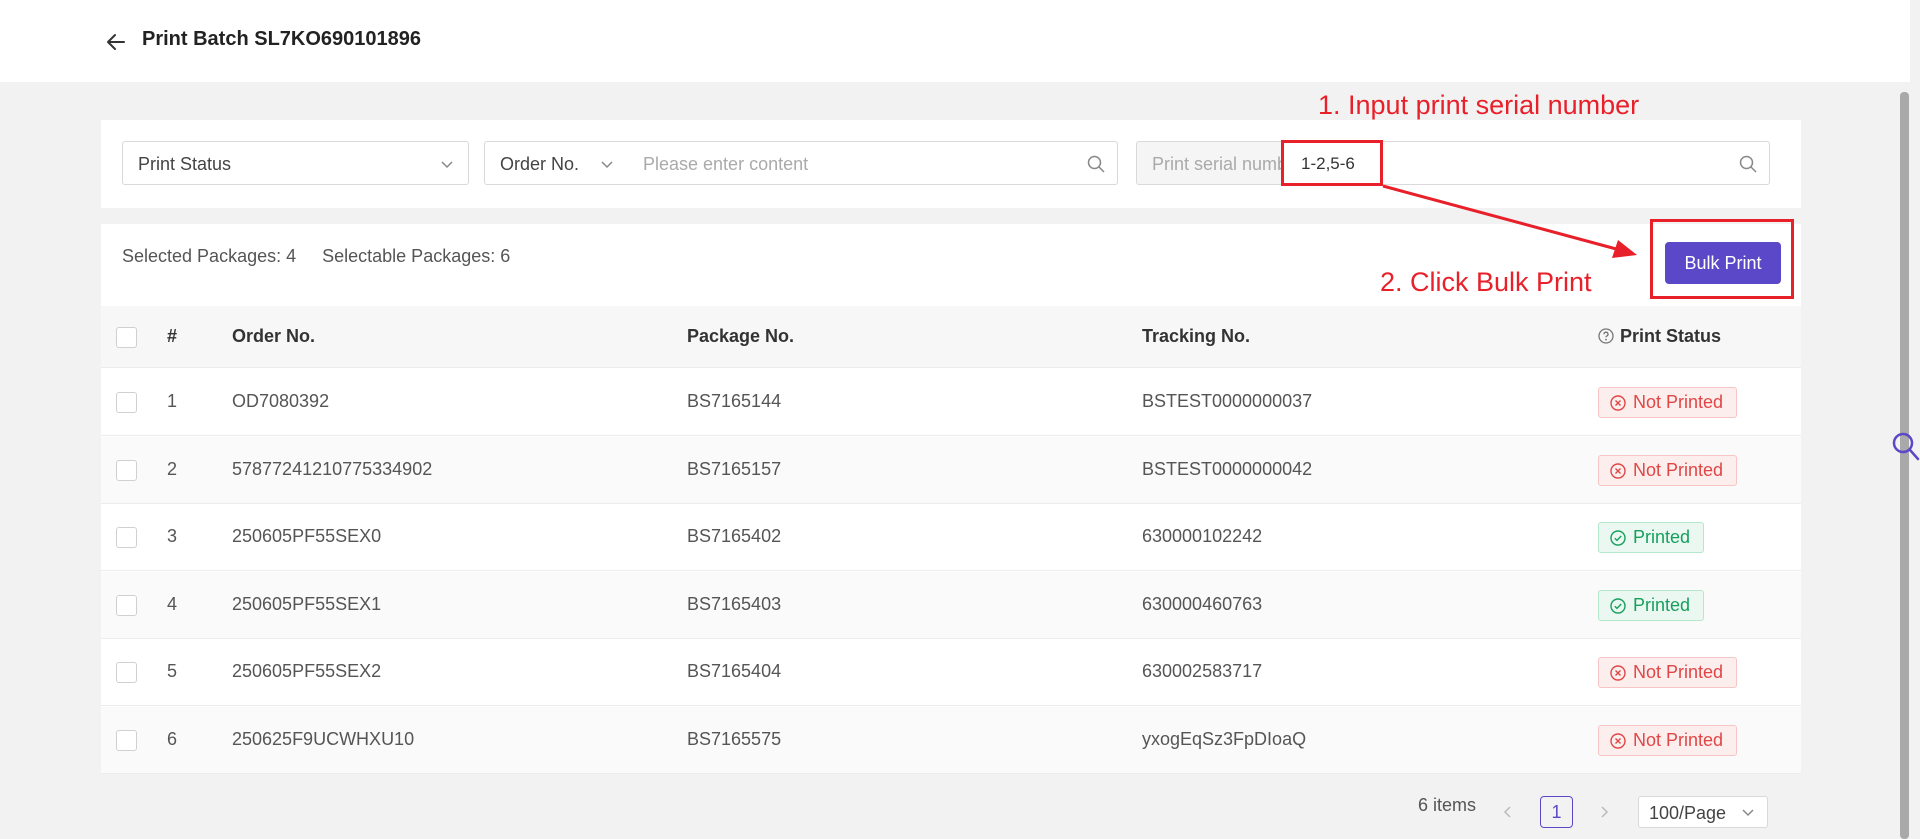 The width and height of the screenshot is (1920, 839). What do you see at coordinates (1202, 536) in the screenshot?
I see `cell-tracking-no: 630000102242` at bounding box center [1202, 536].